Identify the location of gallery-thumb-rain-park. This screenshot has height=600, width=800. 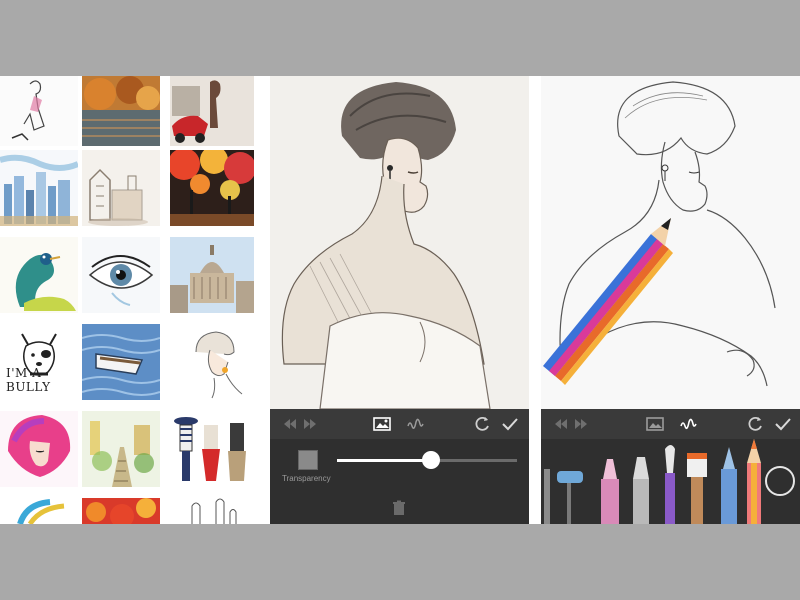
(212, 188).